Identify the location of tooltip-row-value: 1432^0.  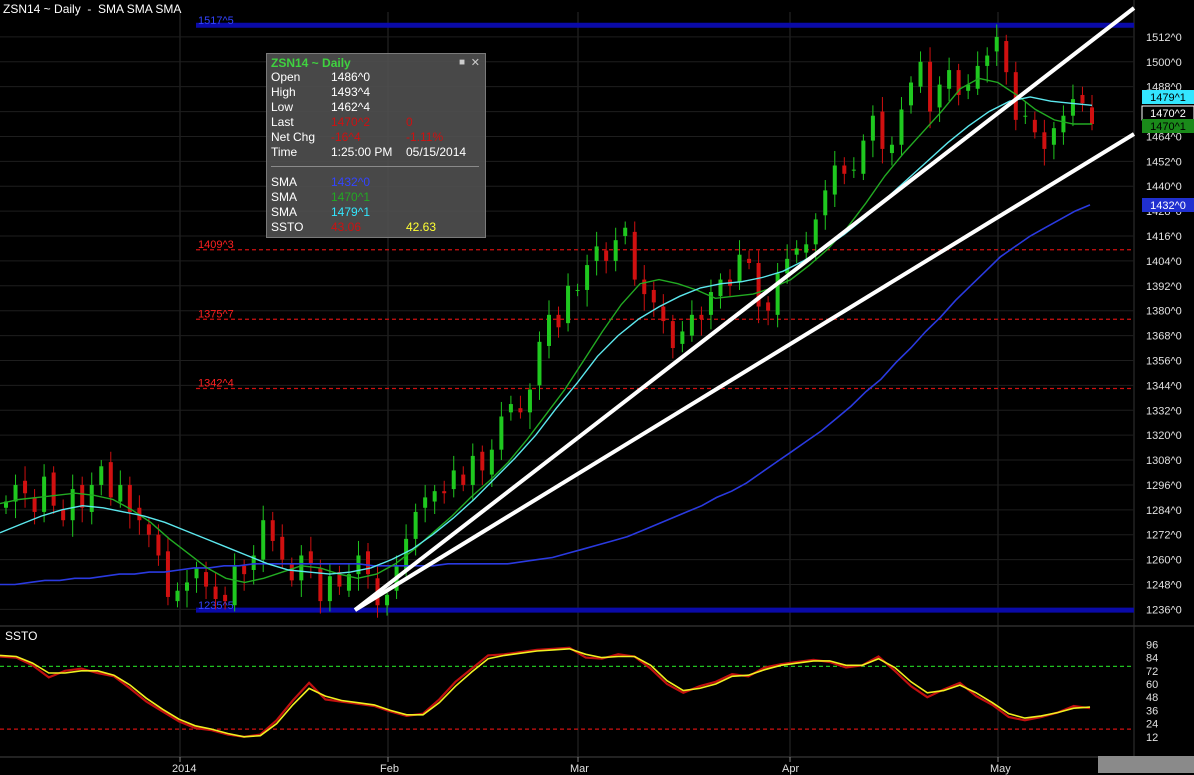
(350, 182).